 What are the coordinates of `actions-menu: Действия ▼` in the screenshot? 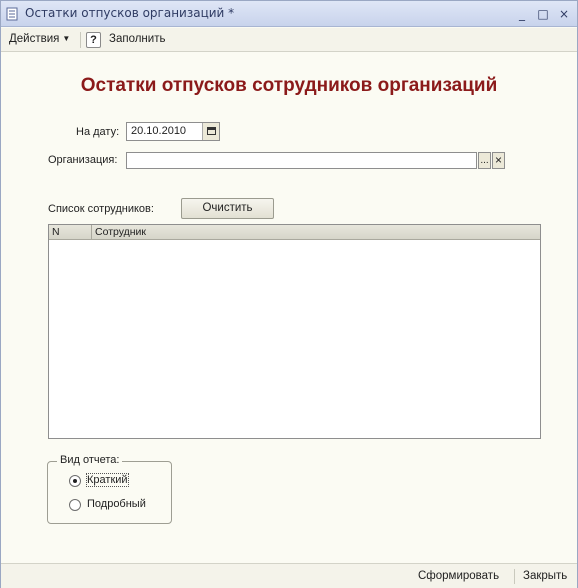 It's located at (39, 39).